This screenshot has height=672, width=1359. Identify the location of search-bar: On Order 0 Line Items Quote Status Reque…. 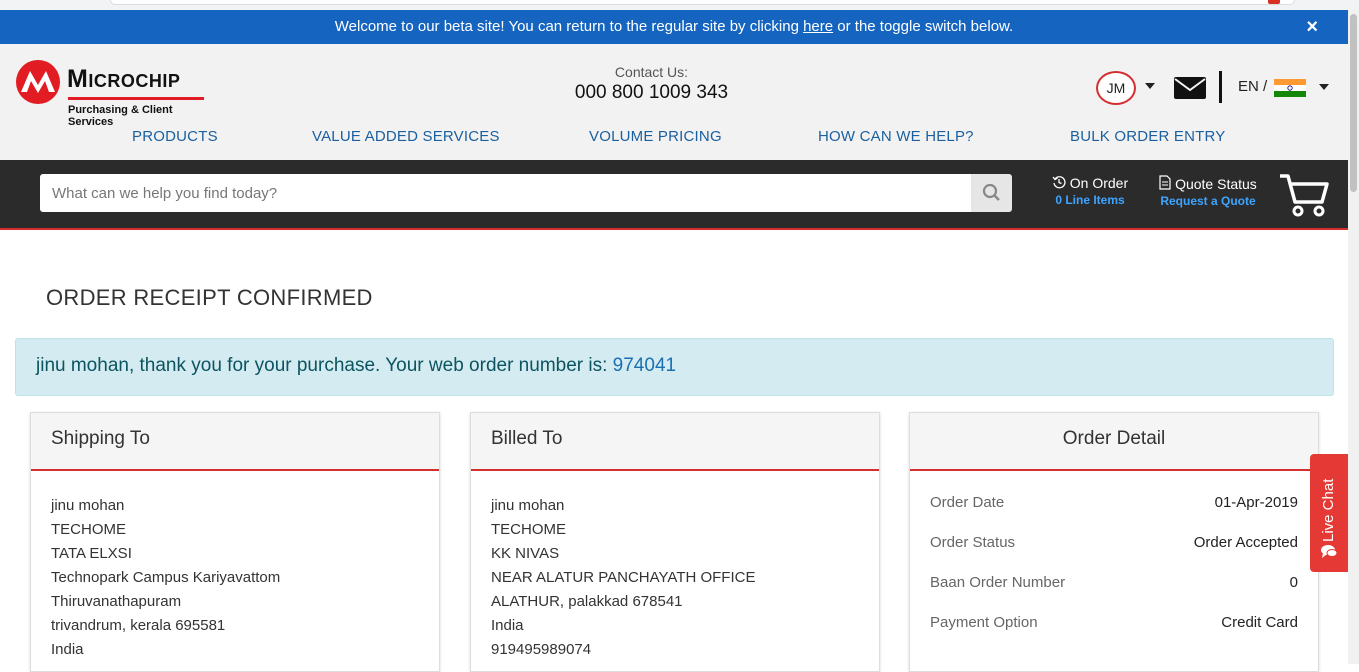
(674, 195).